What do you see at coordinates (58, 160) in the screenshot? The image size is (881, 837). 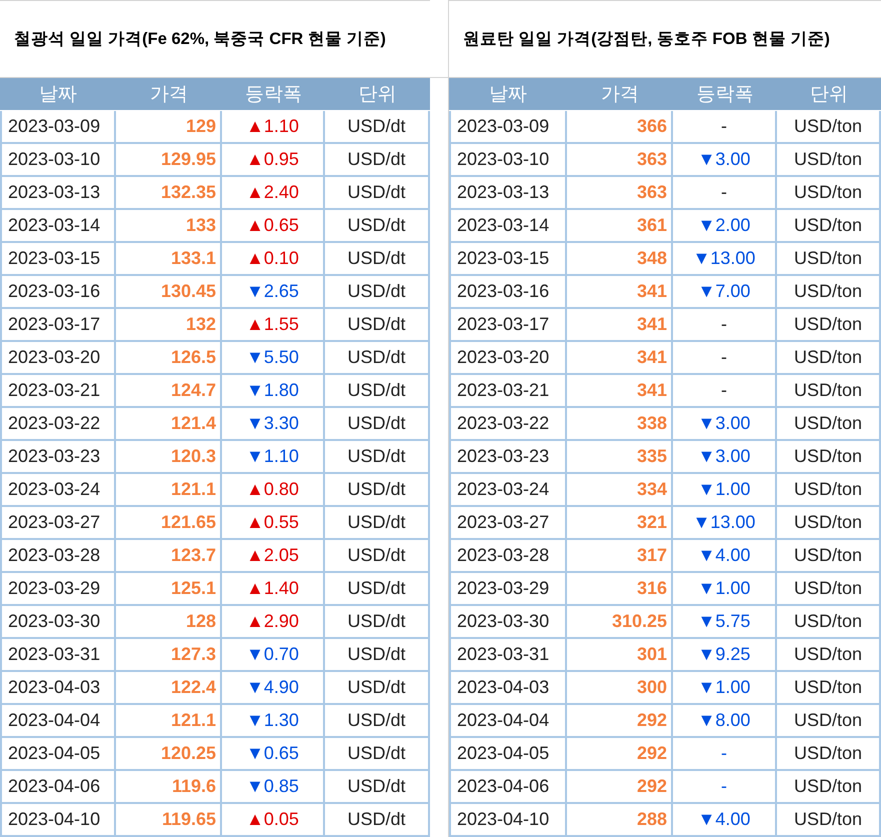 I see `date-cell: 2023-03-10` at bounding box center [58, 160].